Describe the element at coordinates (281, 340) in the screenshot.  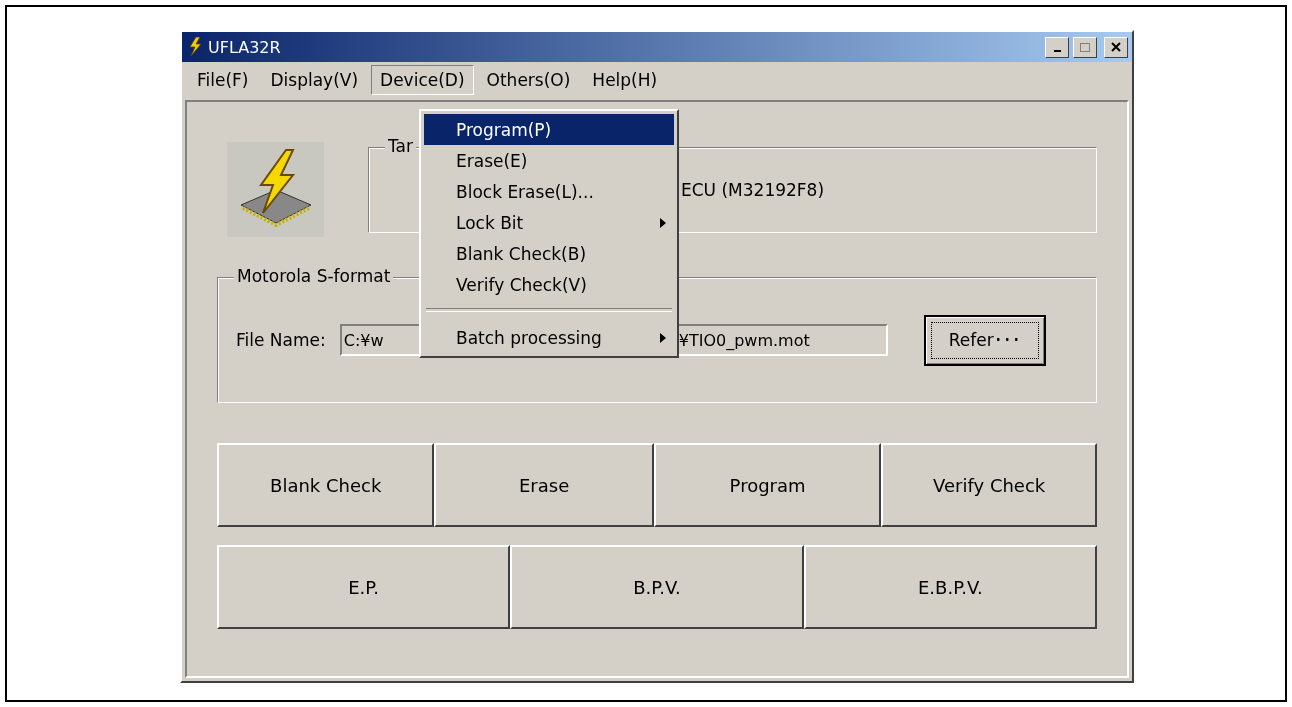
I see `file-name-label: File Name:` at that location.